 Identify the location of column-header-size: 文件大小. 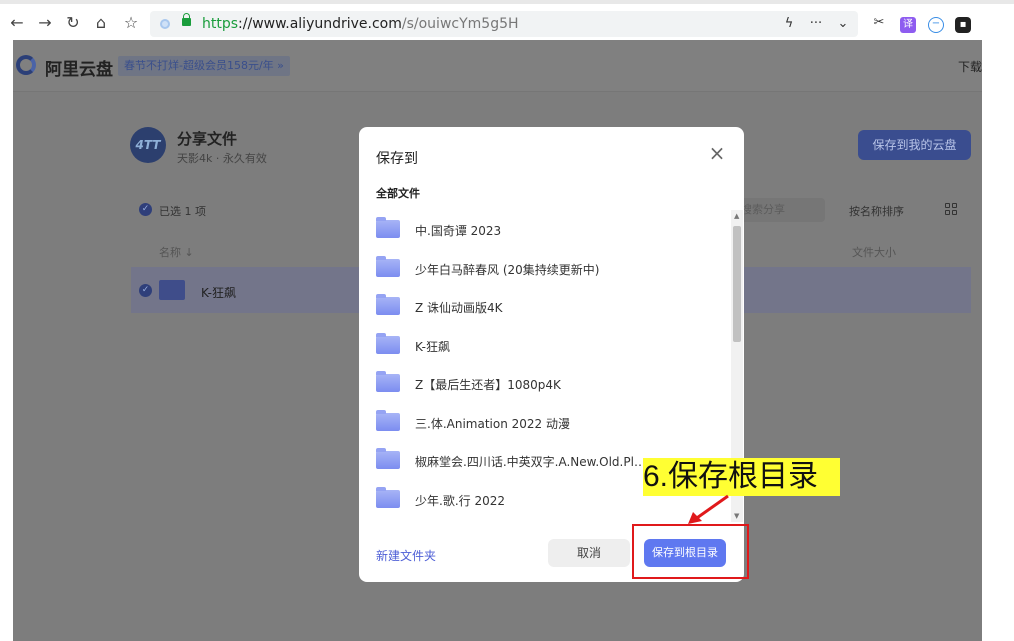
(874, 252).